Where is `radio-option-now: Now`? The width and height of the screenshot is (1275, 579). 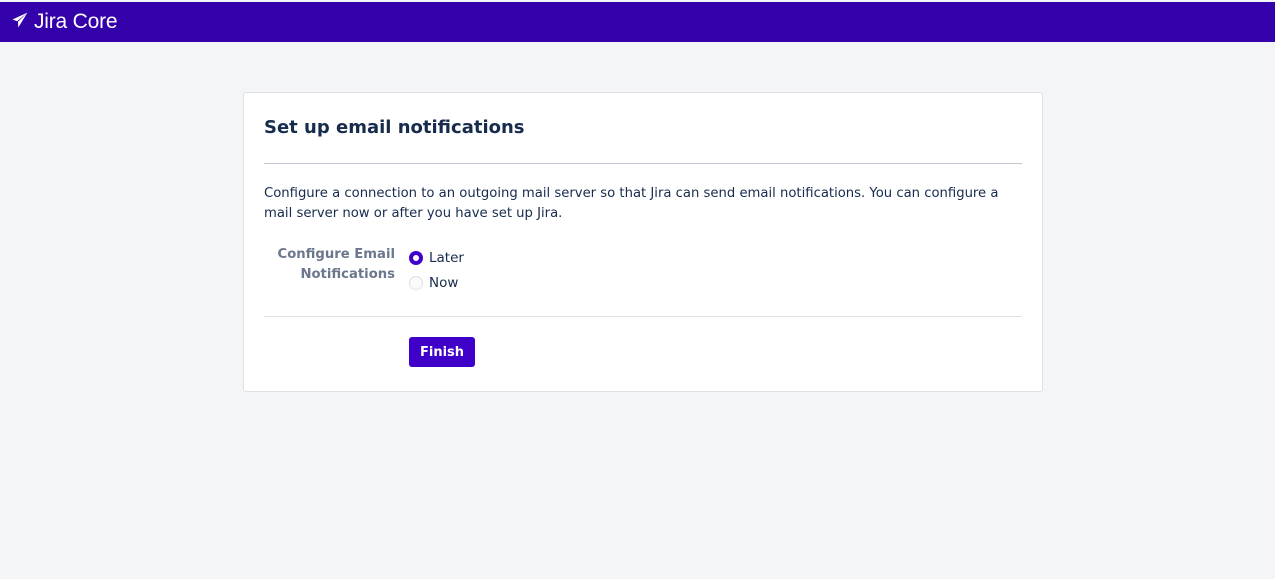 radio-option-now: Now is located at coordinates (436, 282).